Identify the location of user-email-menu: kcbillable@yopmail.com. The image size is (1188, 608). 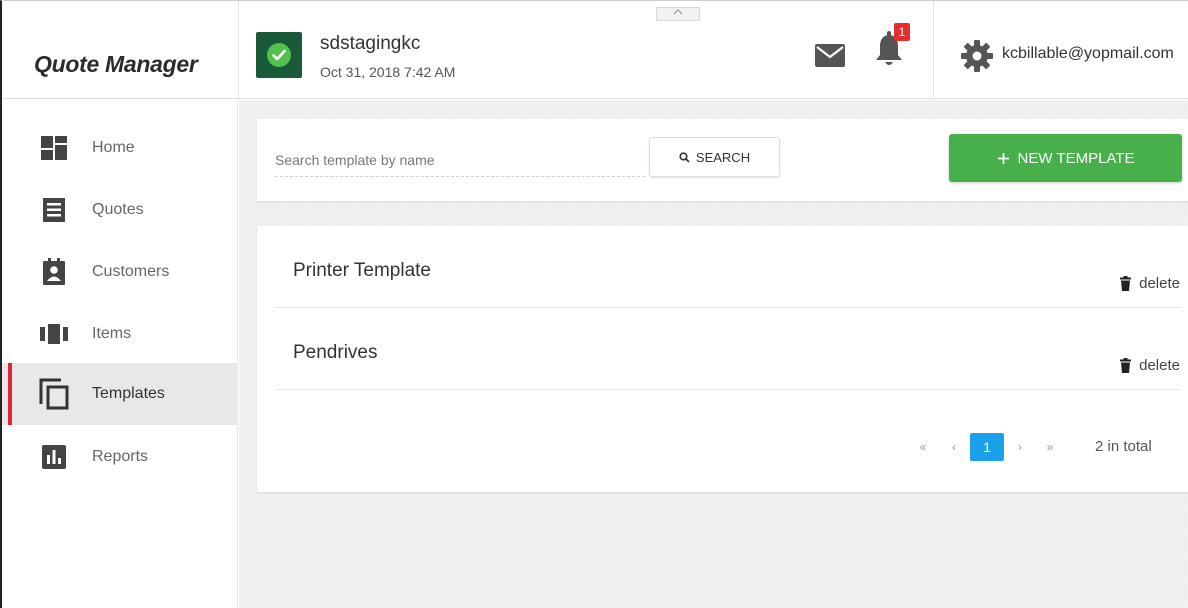
(1088, 54).